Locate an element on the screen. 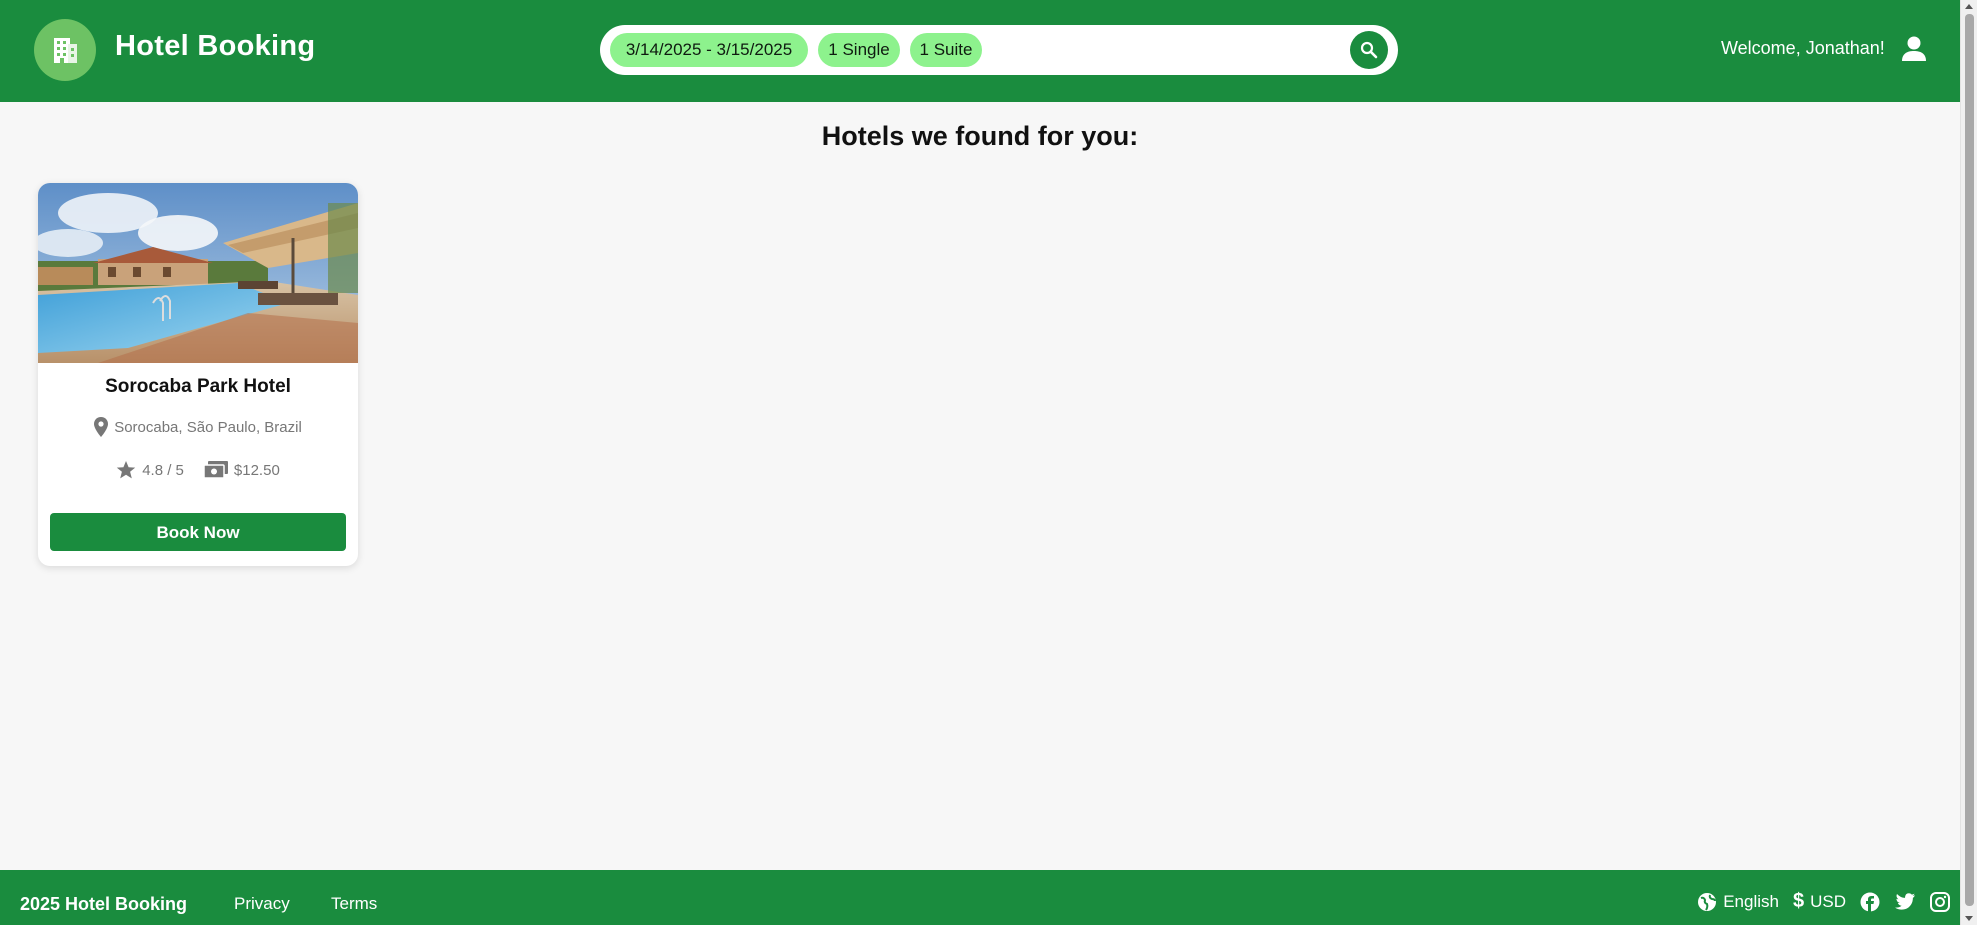 This screenshot has width=1977, height=925. currency-selector: $ USD is located at coordinates (1819, 901).